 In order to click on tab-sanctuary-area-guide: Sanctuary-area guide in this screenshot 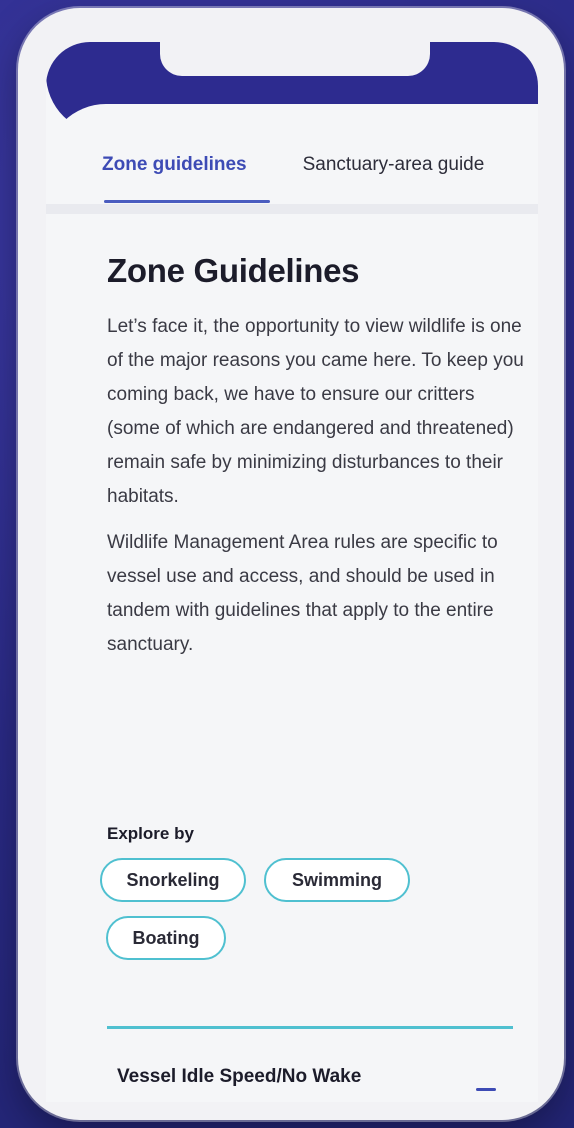, I will do `click(394, 163)`.